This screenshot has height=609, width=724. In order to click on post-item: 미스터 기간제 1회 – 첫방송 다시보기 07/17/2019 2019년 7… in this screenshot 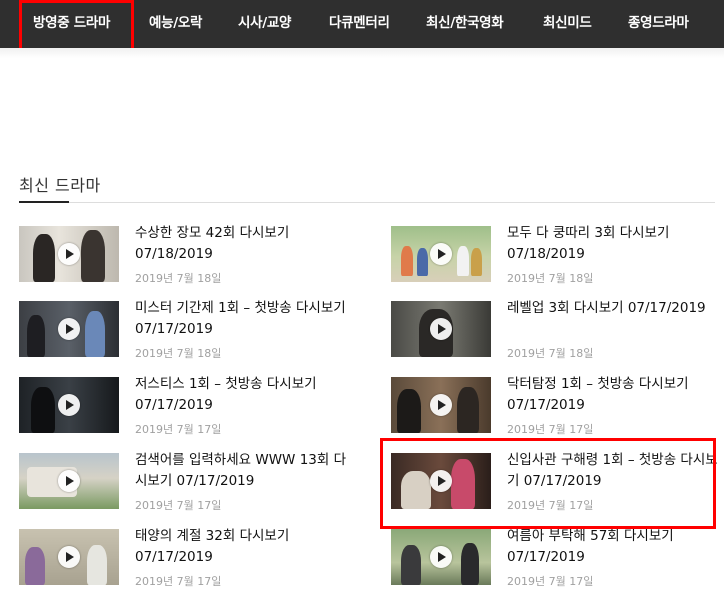, I will do `click(184, 329)`.